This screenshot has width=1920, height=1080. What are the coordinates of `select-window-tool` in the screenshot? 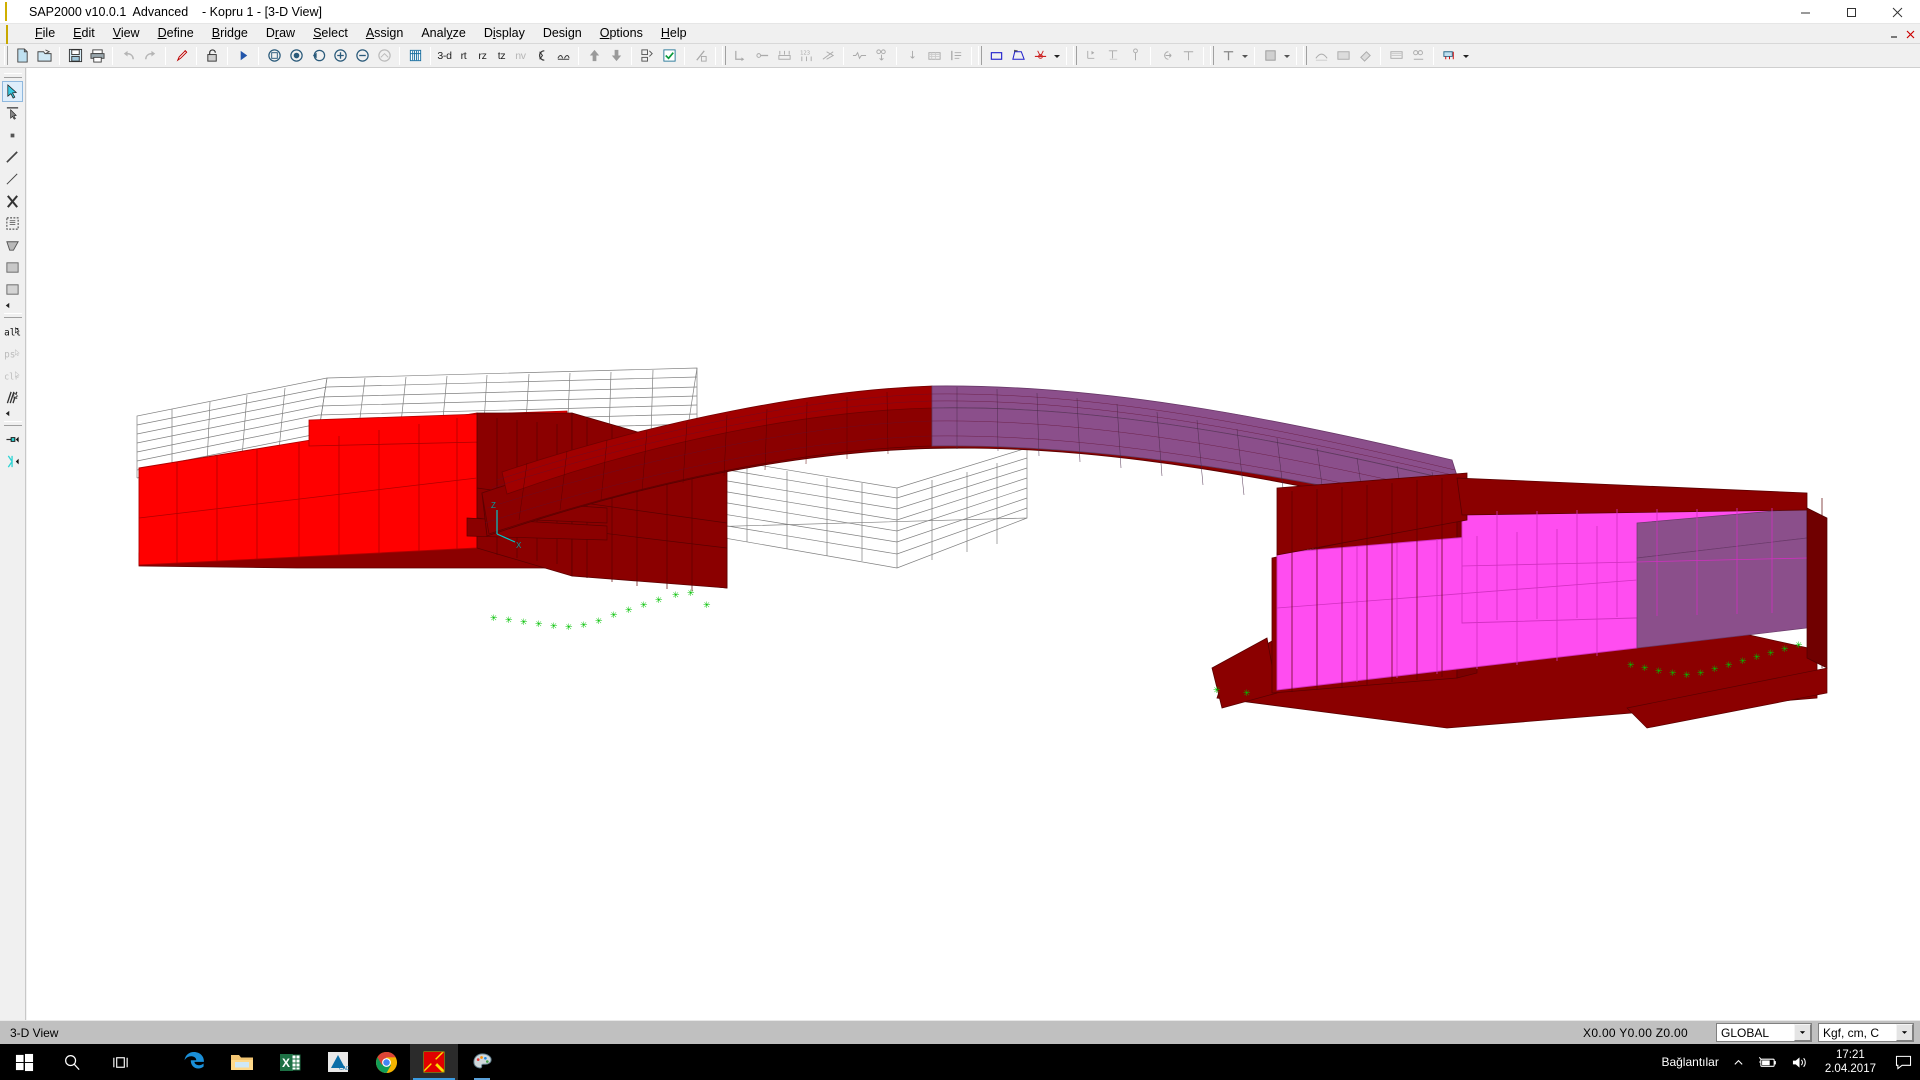 It's located at (12, 223).